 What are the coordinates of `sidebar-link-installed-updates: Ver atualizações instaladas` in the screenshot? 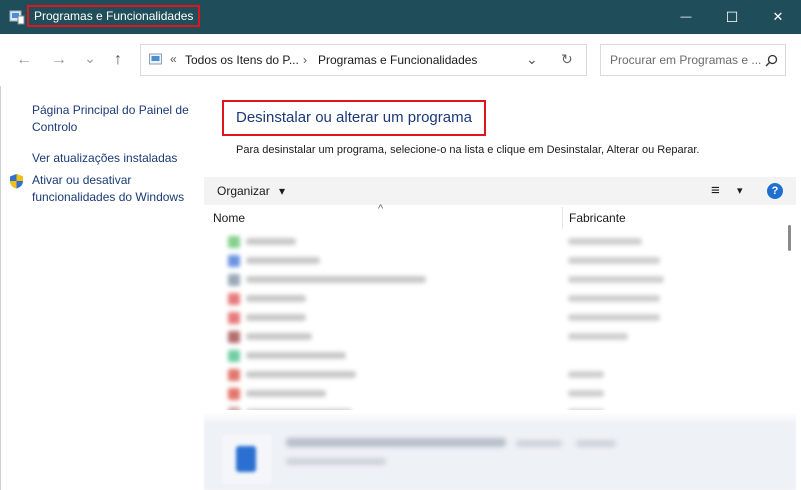 It's located at (117, 158).